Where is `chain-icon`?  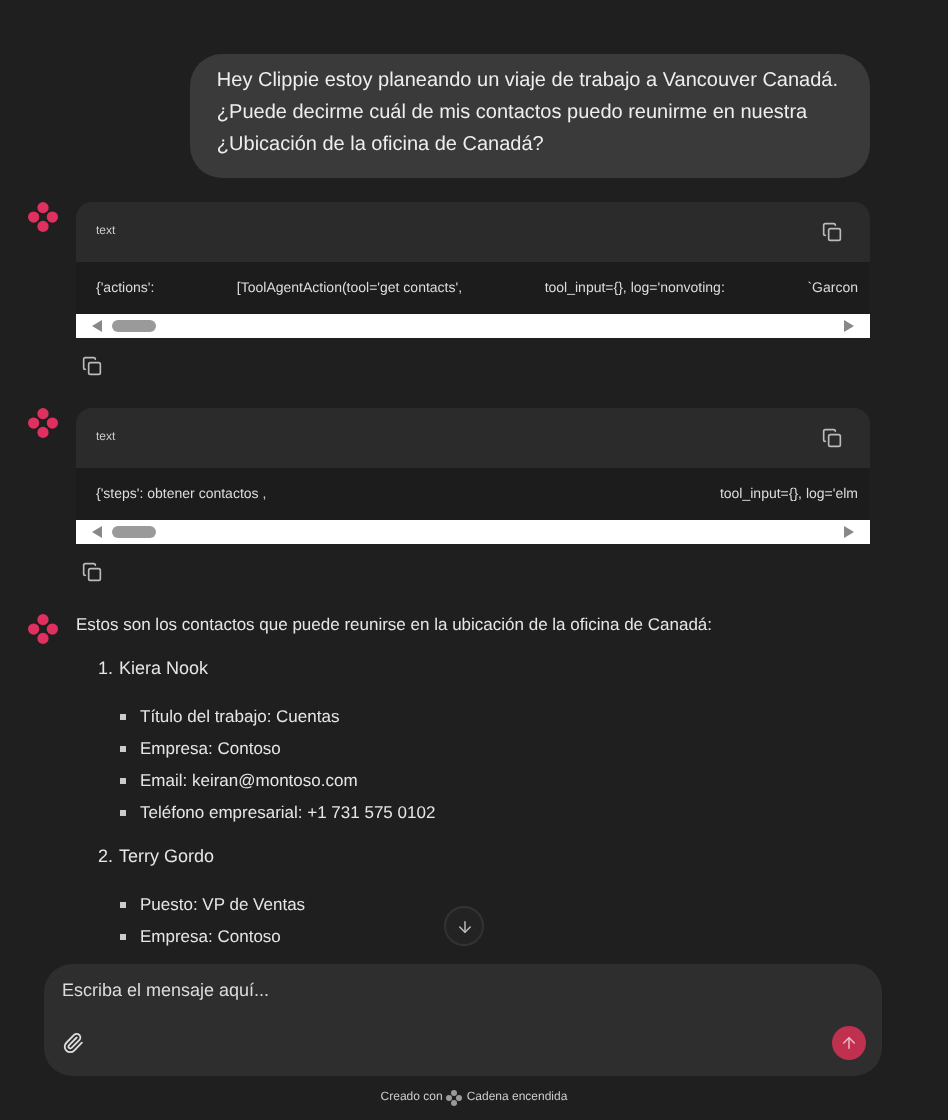 chain-icon is located at coordinates (454, 1098).